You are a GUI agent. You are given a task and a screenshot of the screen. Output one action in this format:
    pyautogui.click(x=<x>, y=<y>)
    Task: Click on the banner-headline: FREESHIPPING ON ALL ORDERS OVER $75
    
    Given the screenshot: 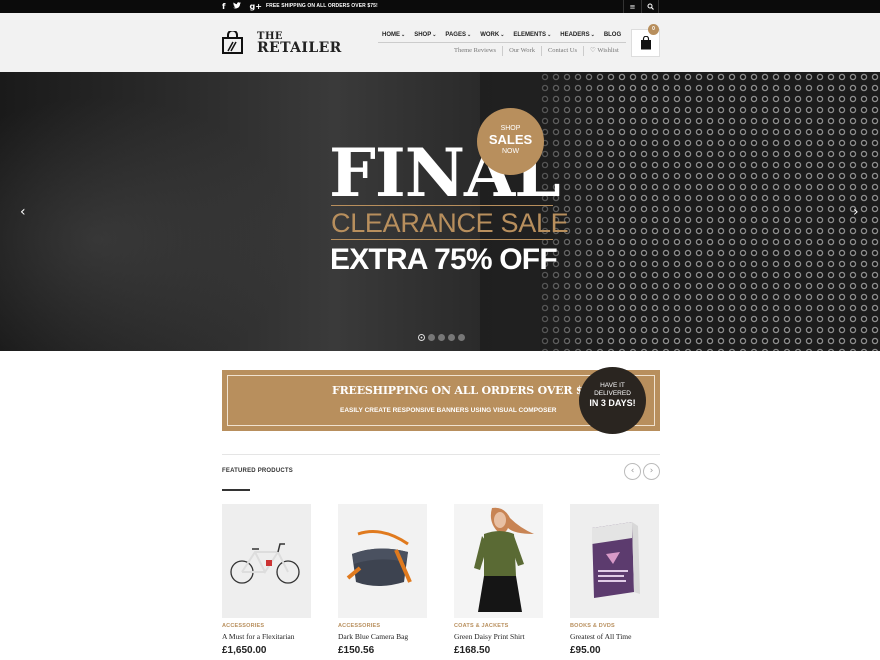 What is the action you would take?
    pyautogui.click(x=465, y=390)
    